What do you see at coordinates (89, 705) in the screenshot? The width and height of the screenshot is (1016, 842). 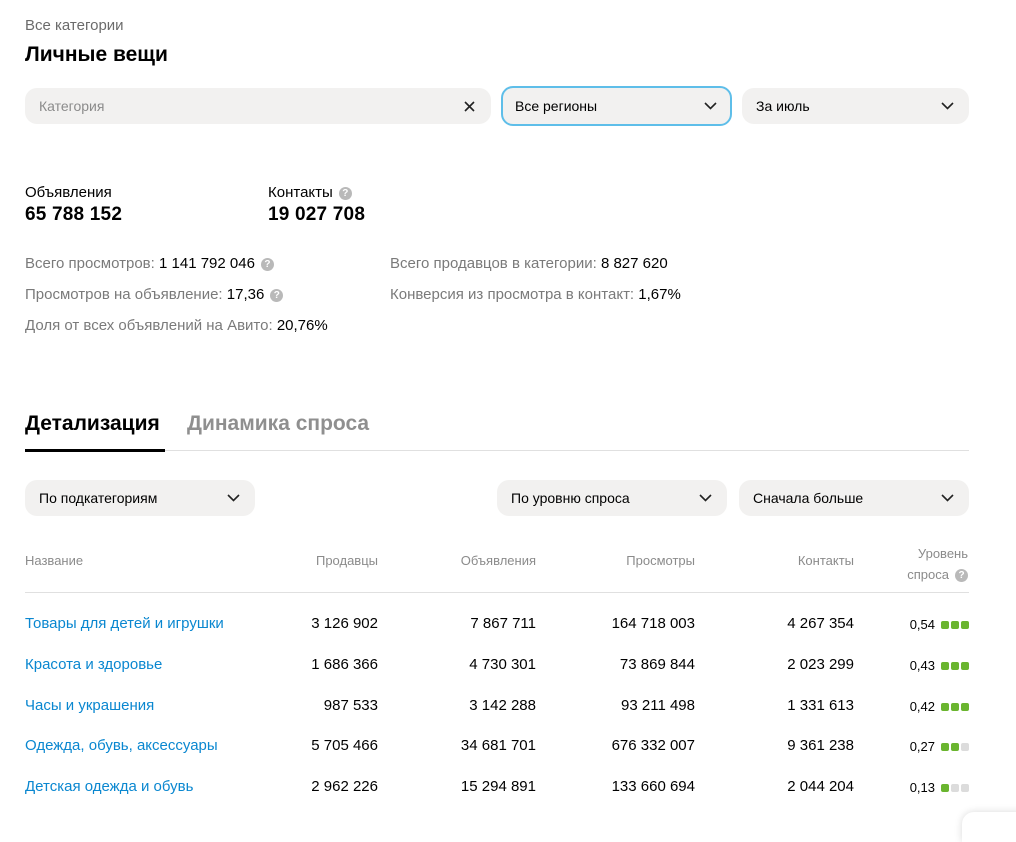 I see `subcategory-link: Часы и украшения` at bounding box center [89, 705].